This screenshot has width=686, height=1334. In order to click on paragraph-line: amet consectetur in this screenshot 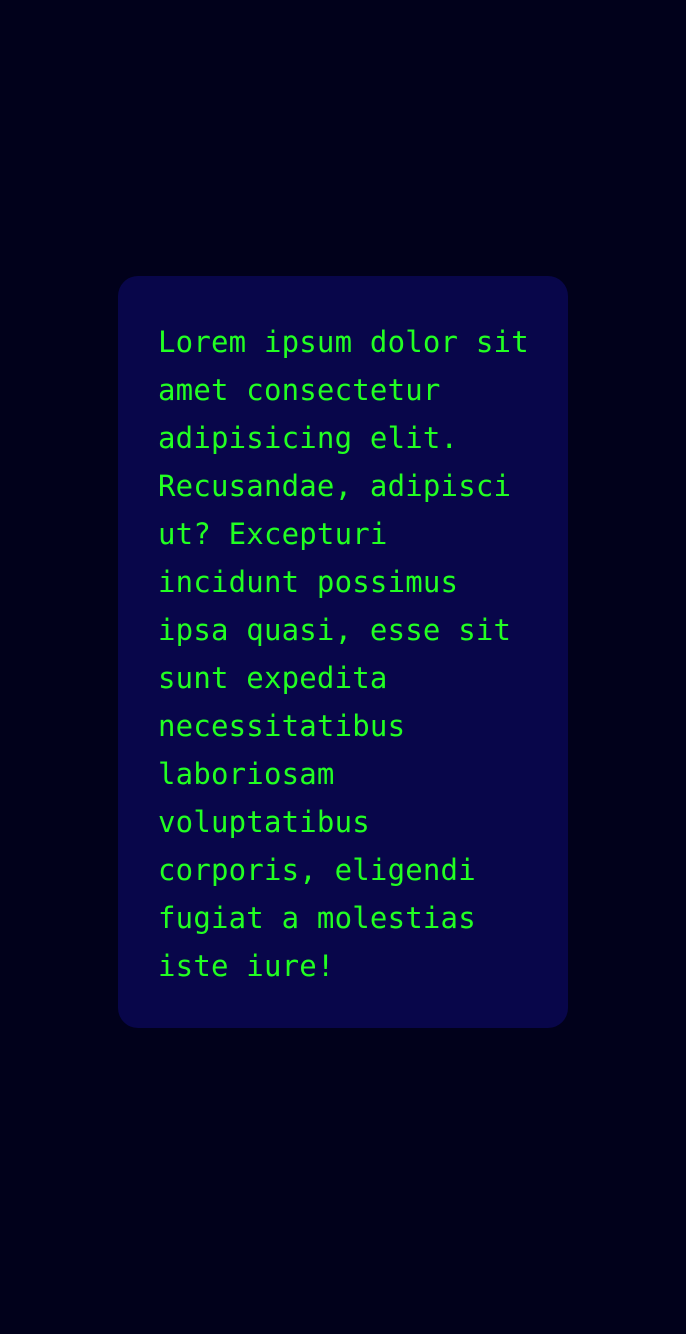, I will do `click(299, 390)`.